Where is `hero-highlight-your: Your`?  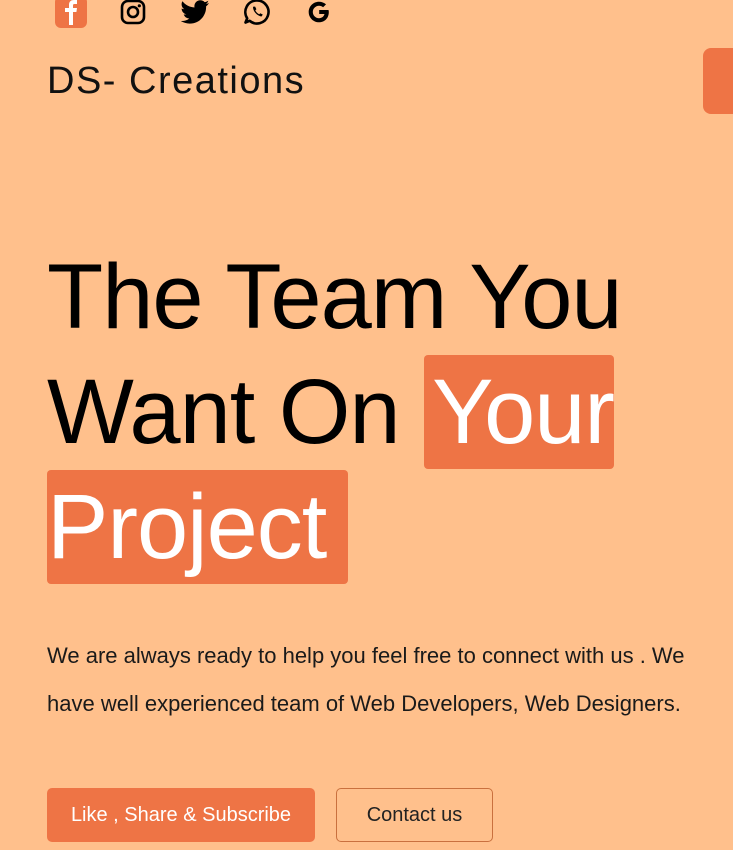
hero-highlight-your: Your is located at coordinates (519, 412).